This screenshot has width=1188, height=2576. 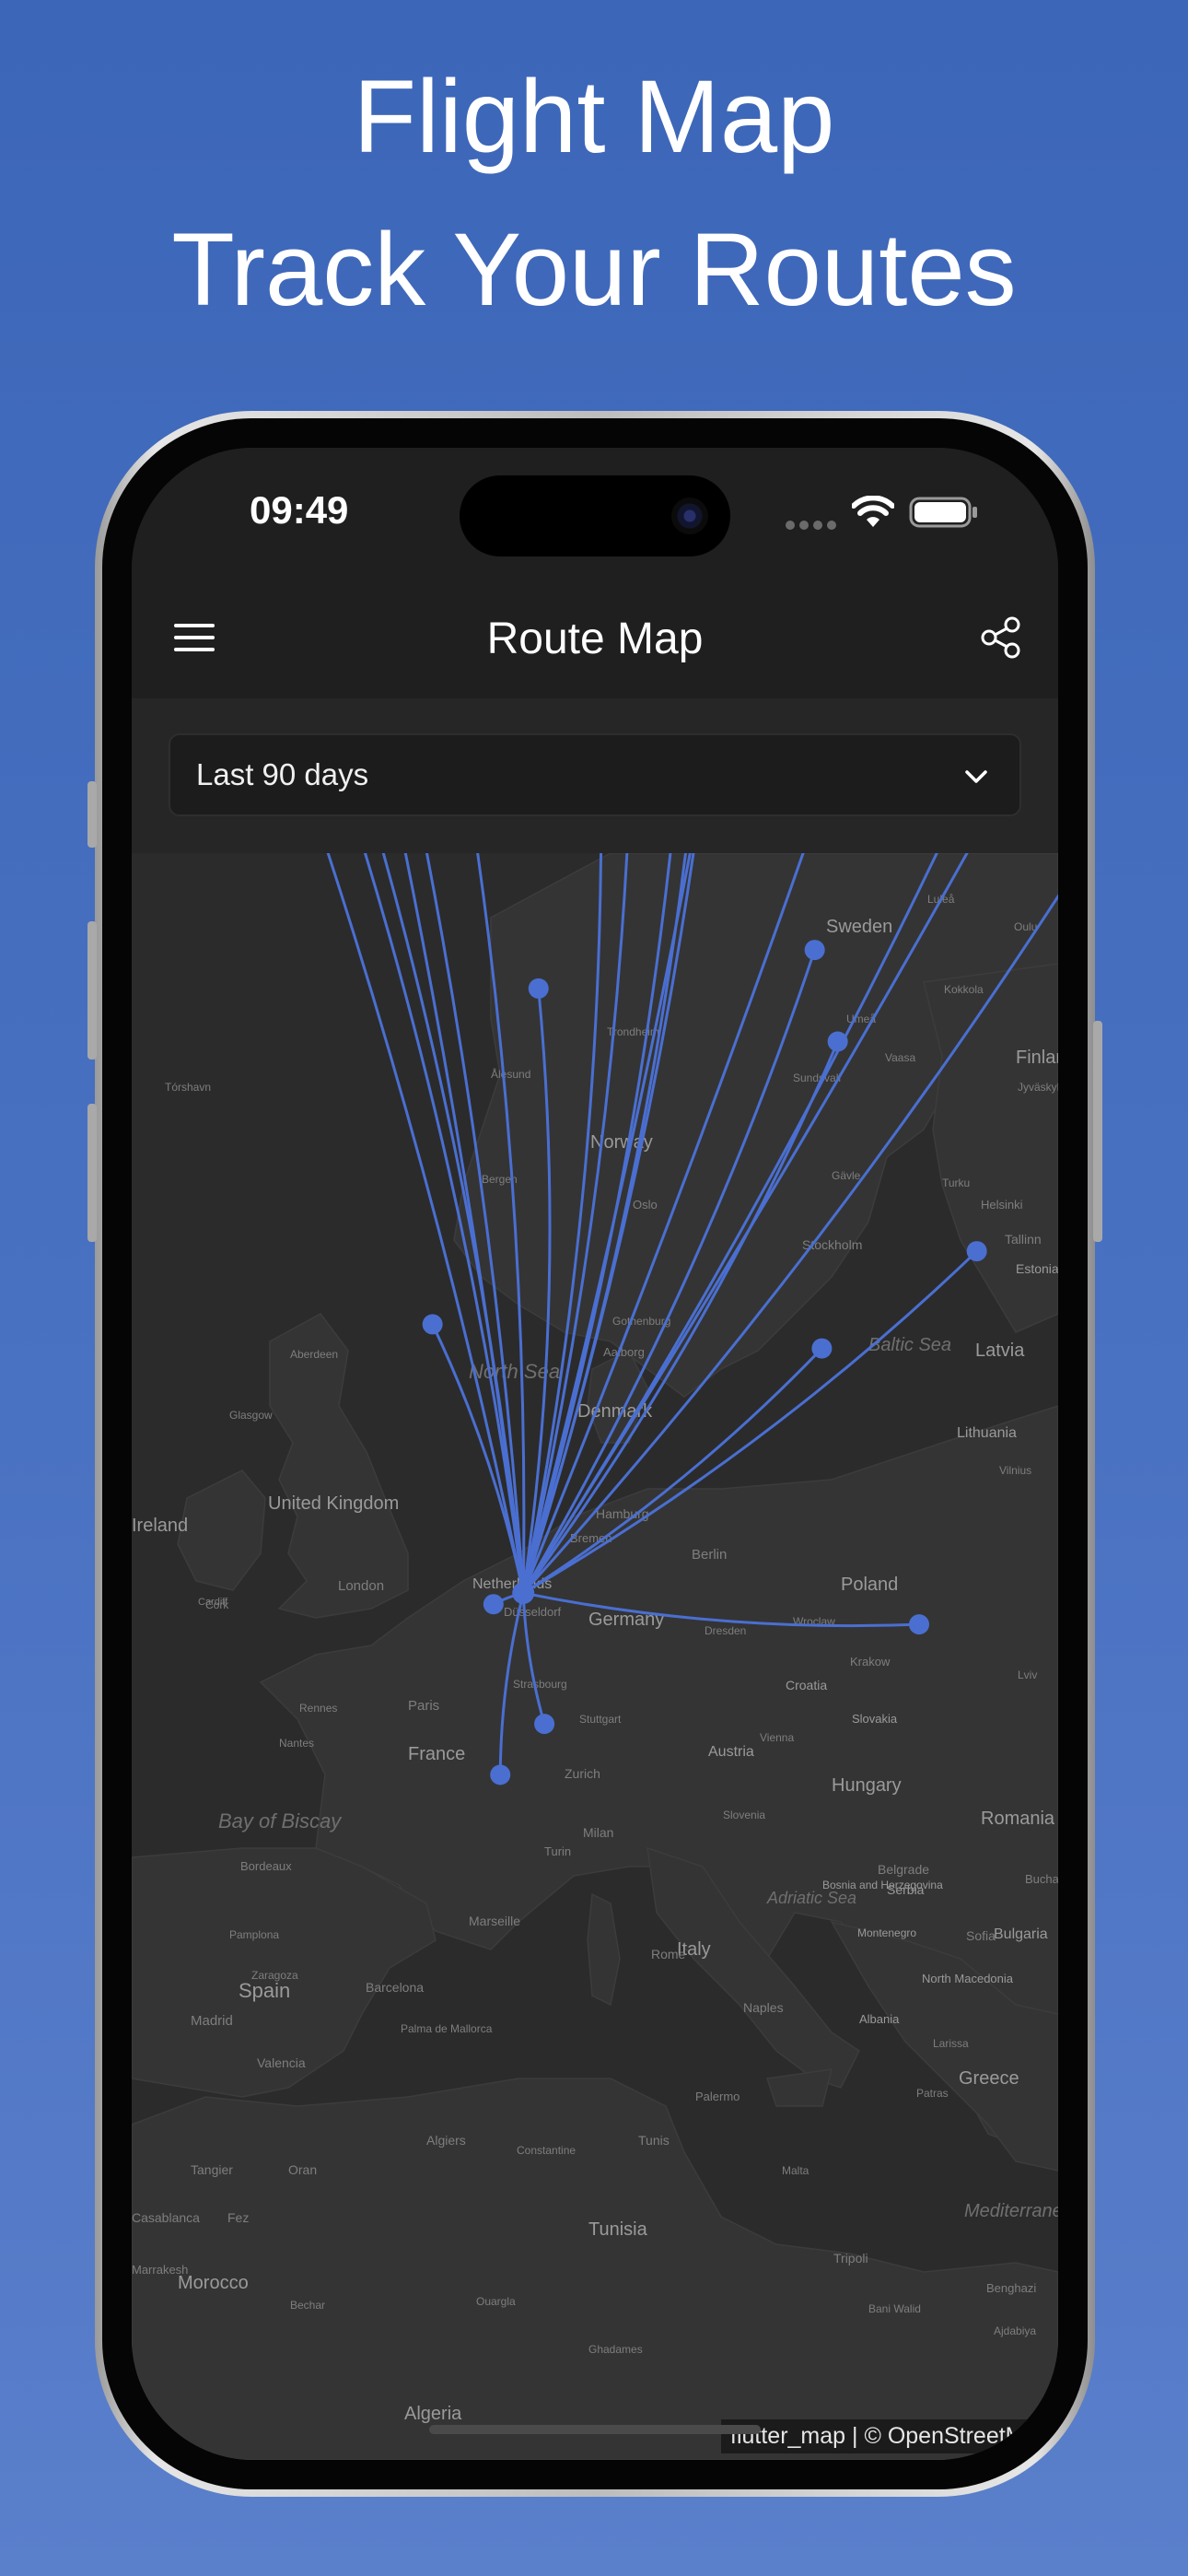 What do you see at coordinates (811, 1898) in the screenshot?
I see `sea-label-adriatic-sea: Adriatic Sea` at bounding box center [811, 1898].